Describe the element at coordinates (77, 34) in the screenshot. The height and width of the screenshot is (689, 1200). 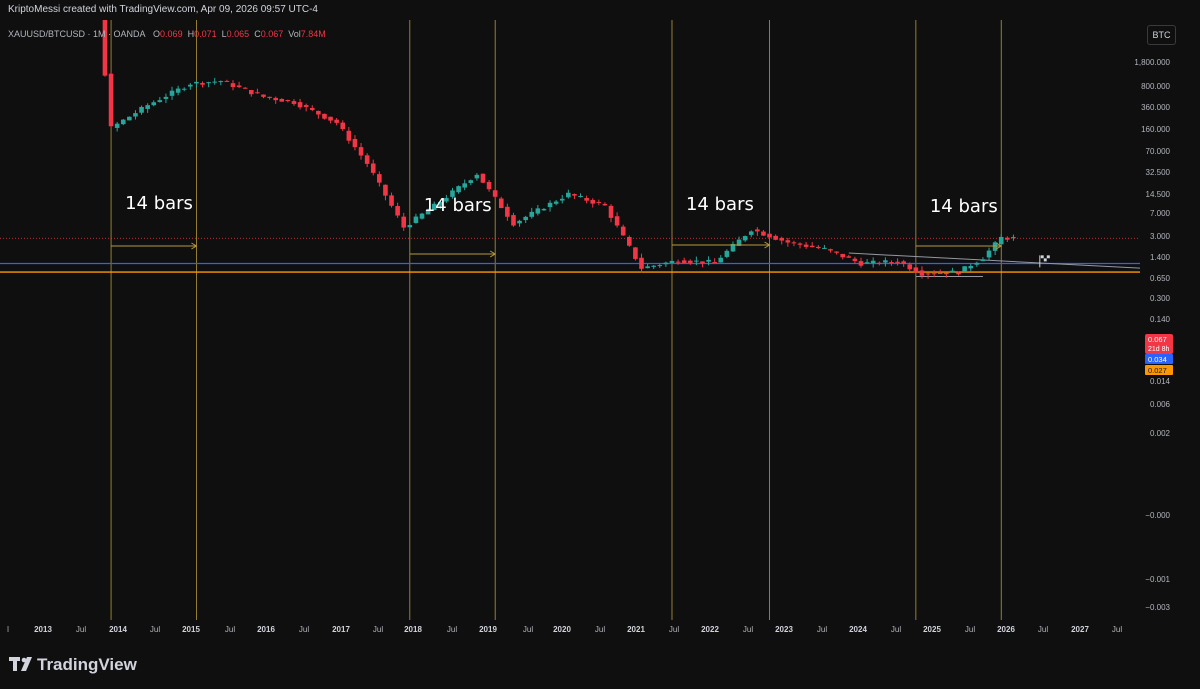
I see `symbol-label: XAUUSD/BTCUSD · 1M · OANDA` at that location.